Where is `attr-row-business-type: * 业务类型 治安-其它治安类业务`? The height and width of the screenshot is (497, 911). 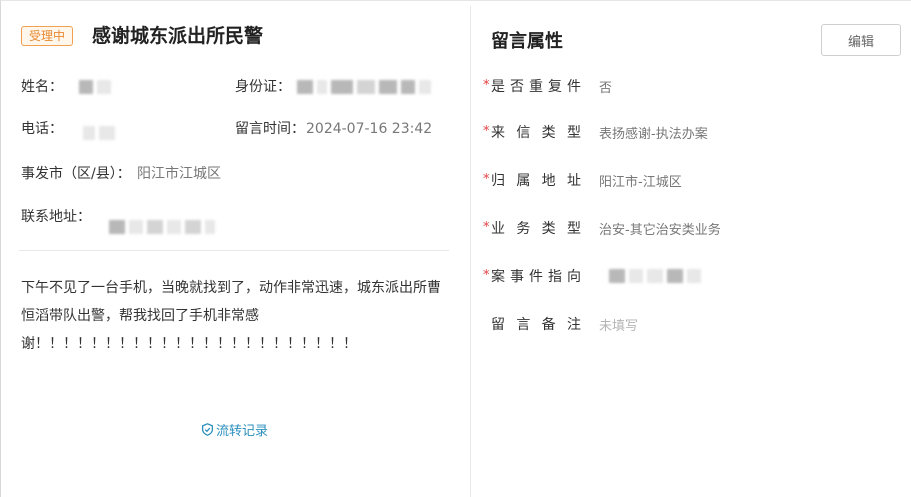
attr-row-business-type: * 业务类型 治安-其它治安类业务 is located at coordinates (602, 228).